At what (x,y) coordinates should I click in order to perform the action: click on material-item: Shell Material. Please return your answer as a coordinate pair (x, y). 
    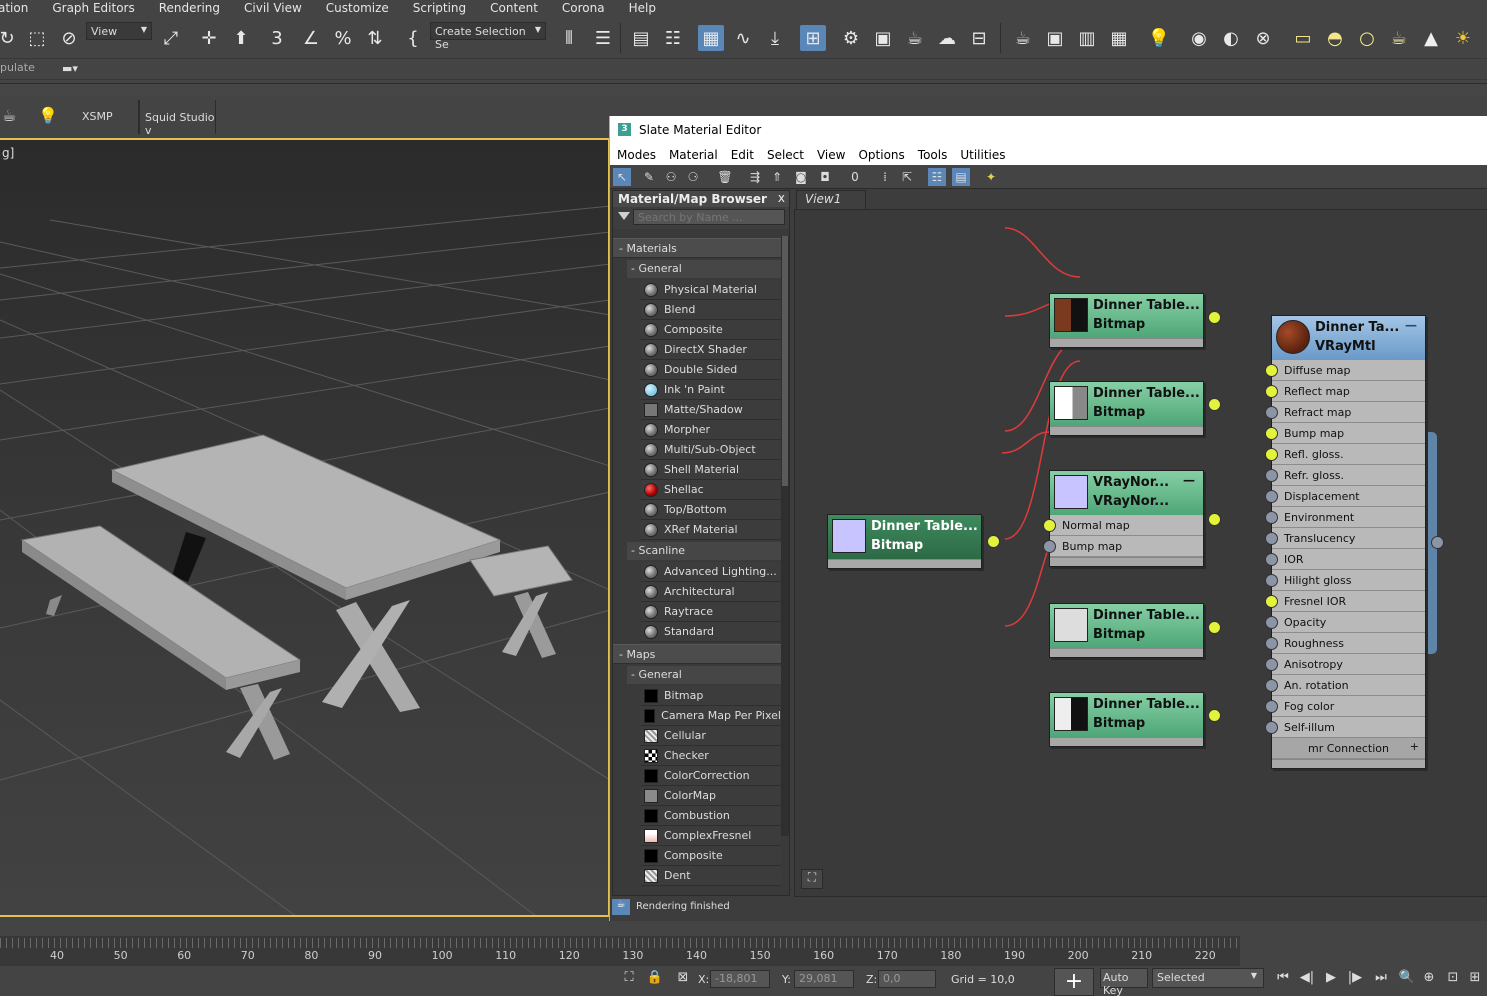
    Looking at the image, I should click on (711, 470).